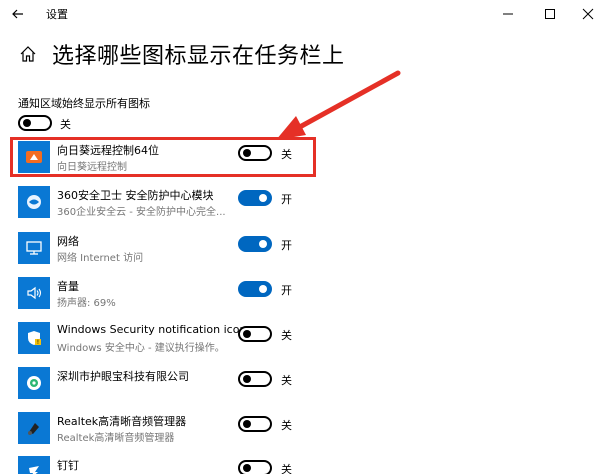  What do you see at coordinates (34, 338) in the screenshot?
I see `windows-security-icon: !` at bounding box center [34, 338].